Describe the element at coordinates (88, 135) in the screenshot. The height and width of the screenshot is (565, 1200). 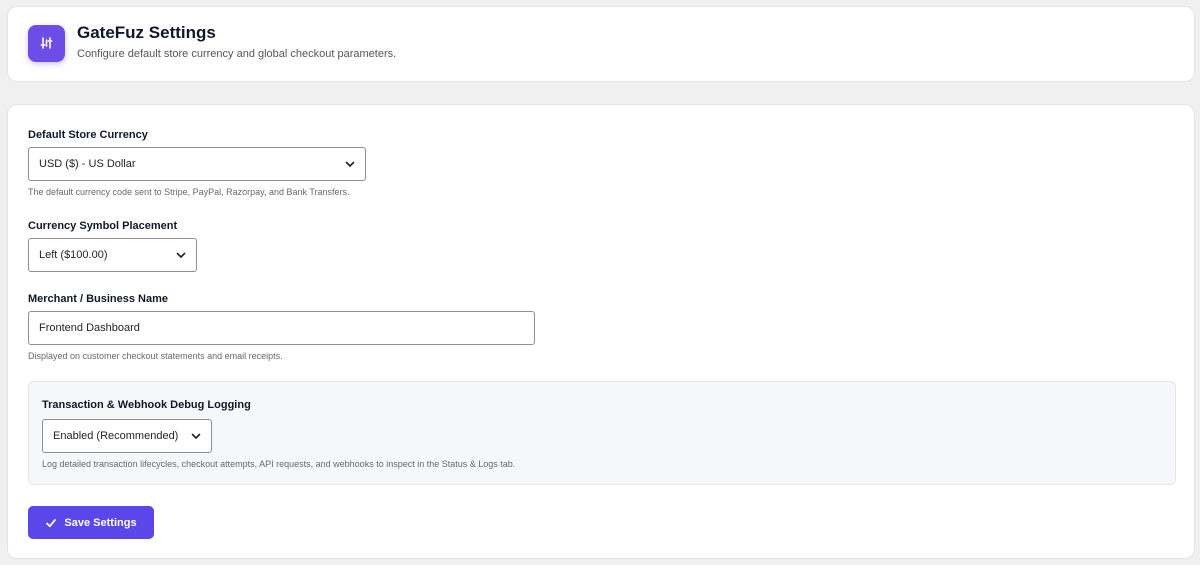
I see `currency-label: Default Store Currency` at that location.